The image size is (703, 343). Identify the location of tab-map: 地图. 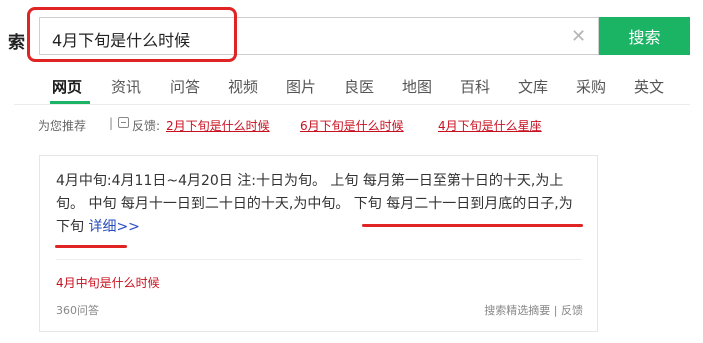
(417, 86).